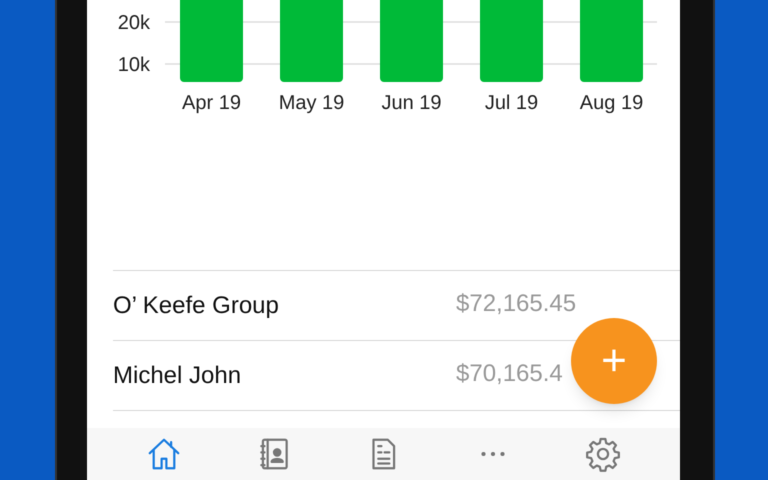 This screenshot has height=480, width=768. What do you see at coordinates (177, 375) in the screenshot?
I see `customer-name: Michel John` at bounding box center [177, 375].